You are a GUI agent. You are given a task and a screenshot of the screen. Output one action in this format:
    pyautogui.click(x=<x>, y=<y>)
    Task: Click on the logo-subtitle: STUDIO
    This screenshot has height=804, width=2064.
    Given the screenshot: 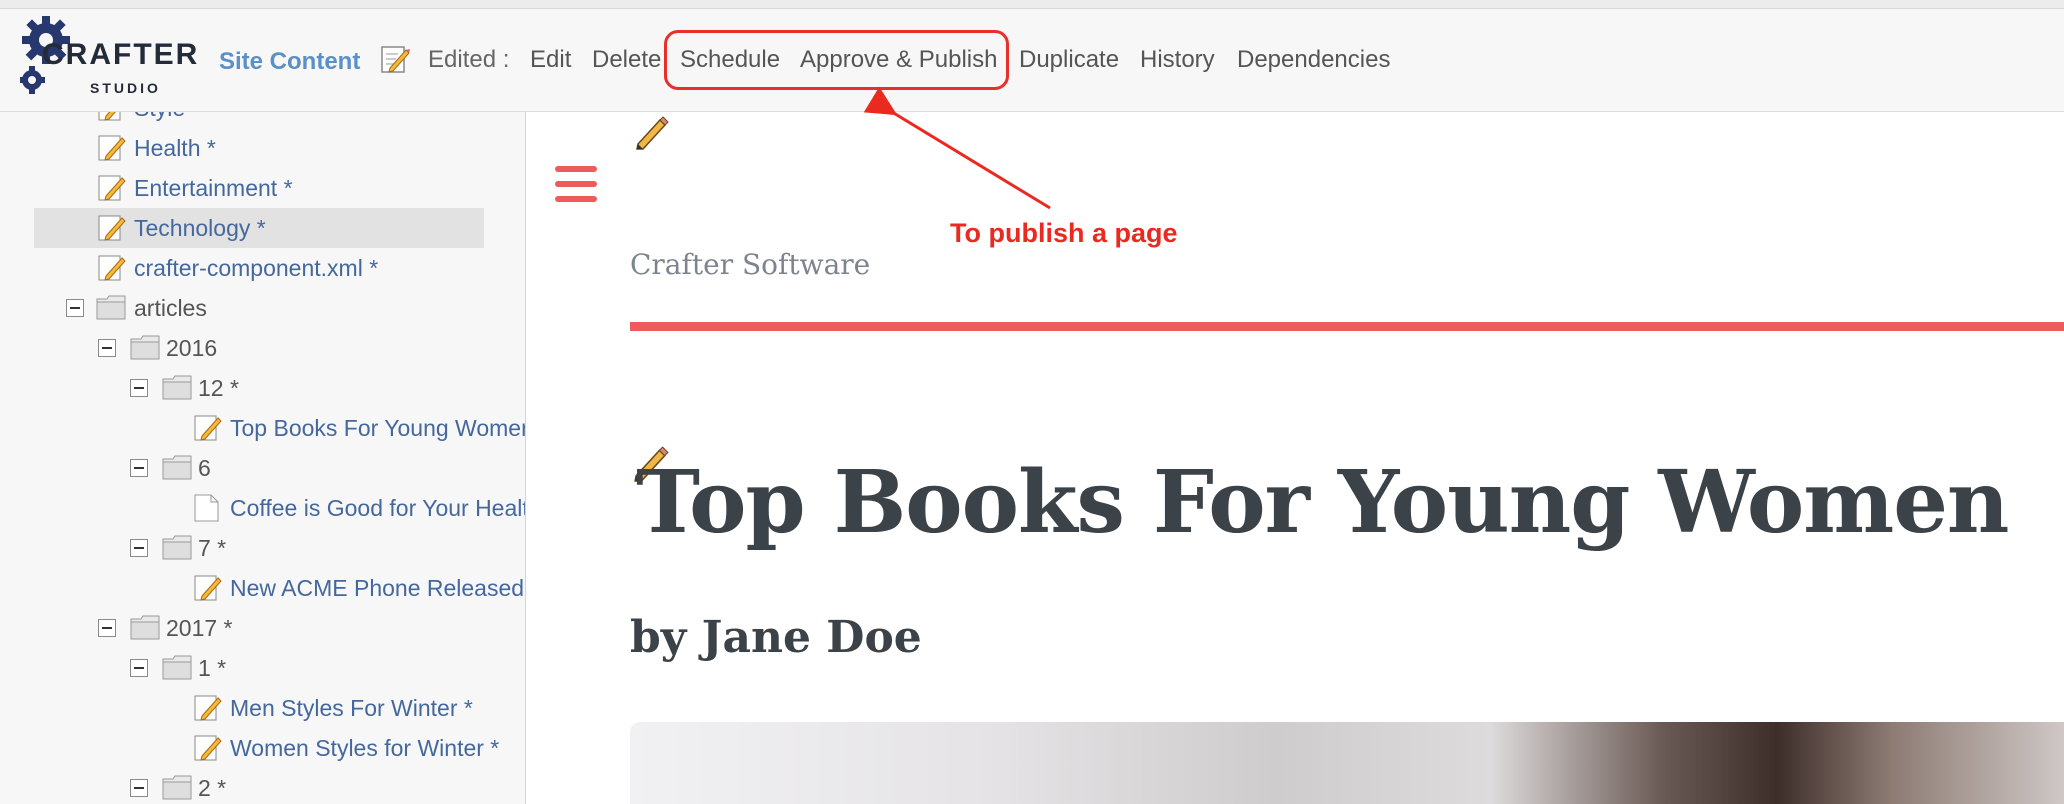 What is the action you would take?
    pyautogui.click(x=125, y=88)
    